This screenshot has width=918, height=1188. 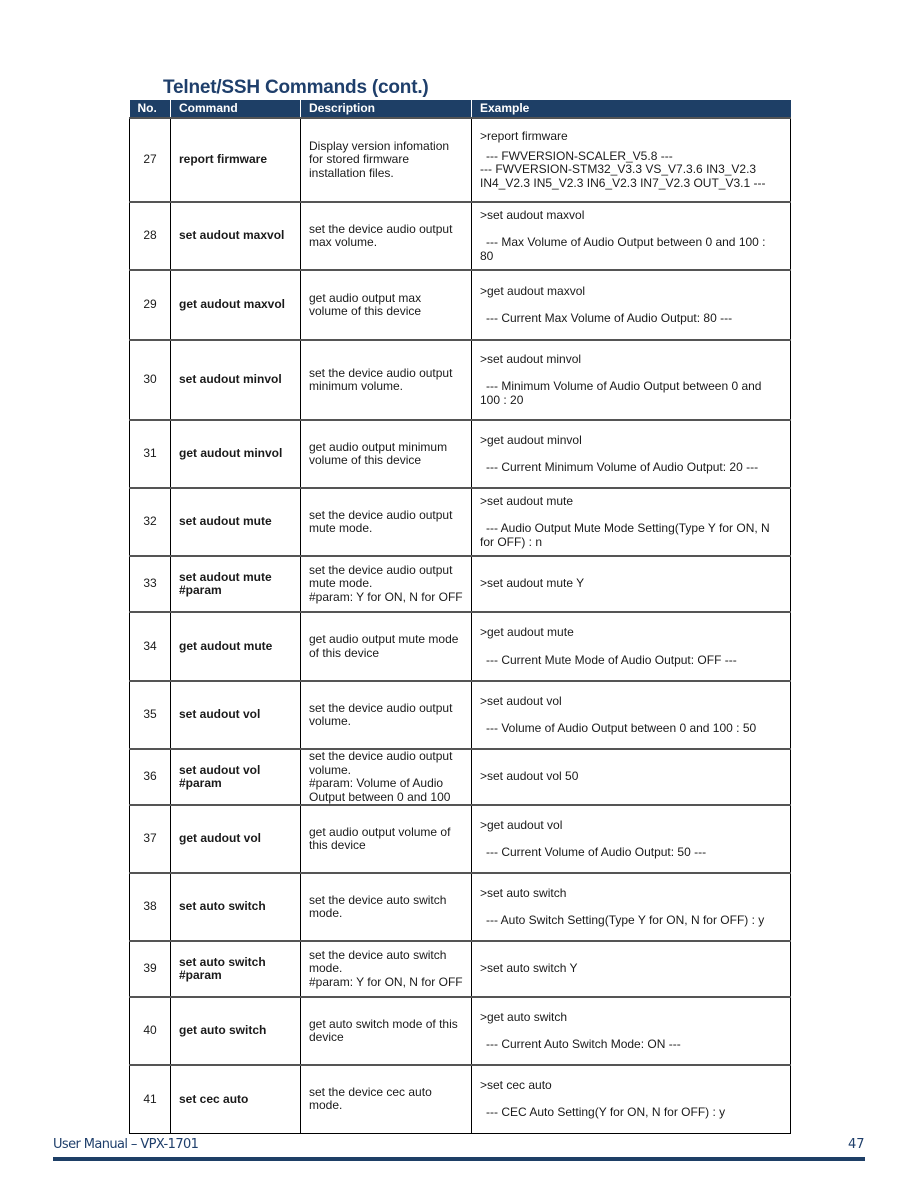 What do you see at coordinates (235, 839) in the screenshot?
I see `command-name: get audout vol` at bounding box center [235, 839].